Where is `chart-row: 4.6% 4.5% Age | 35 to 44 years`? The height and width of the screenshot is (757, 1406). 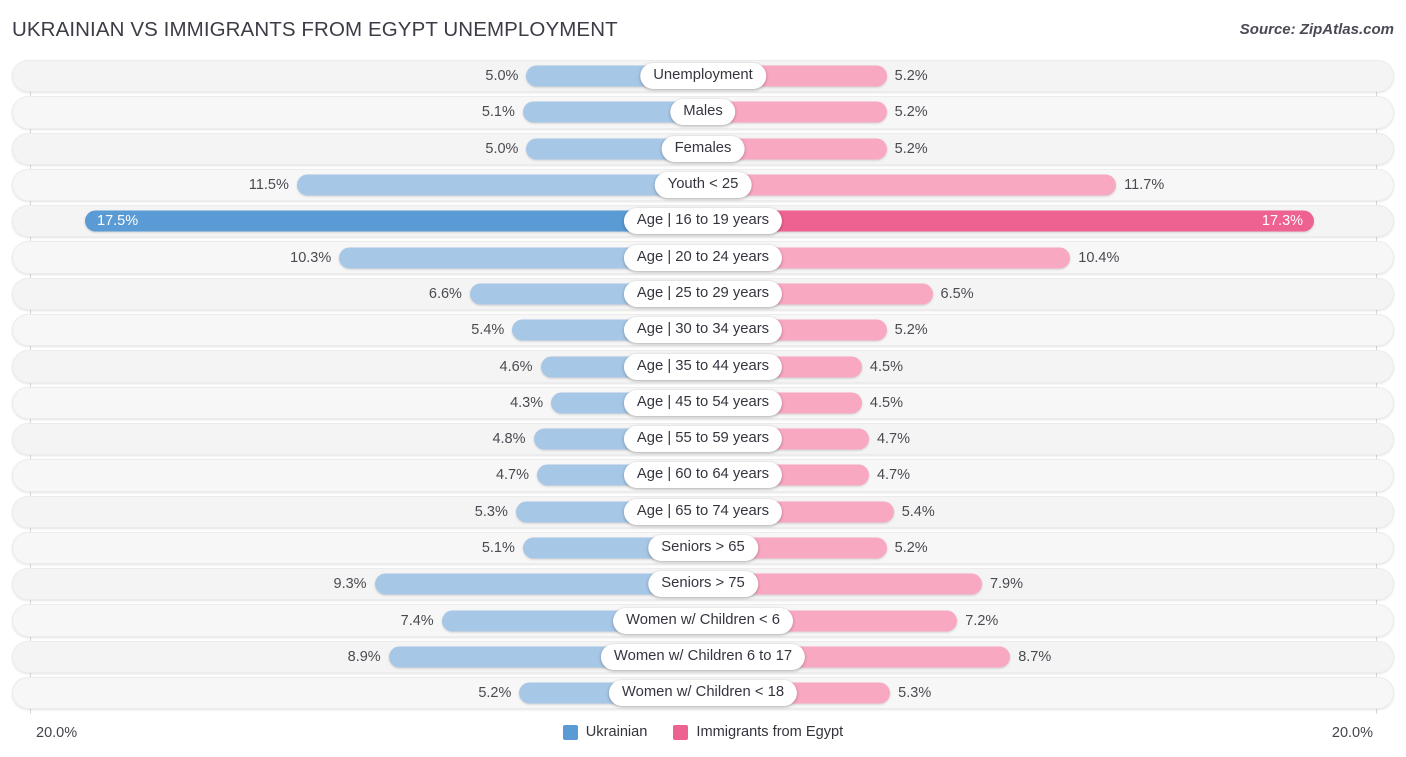 chart-row: 4.6% 4.5% Age | 35 to 44 years is located at coordinates (703, 366).